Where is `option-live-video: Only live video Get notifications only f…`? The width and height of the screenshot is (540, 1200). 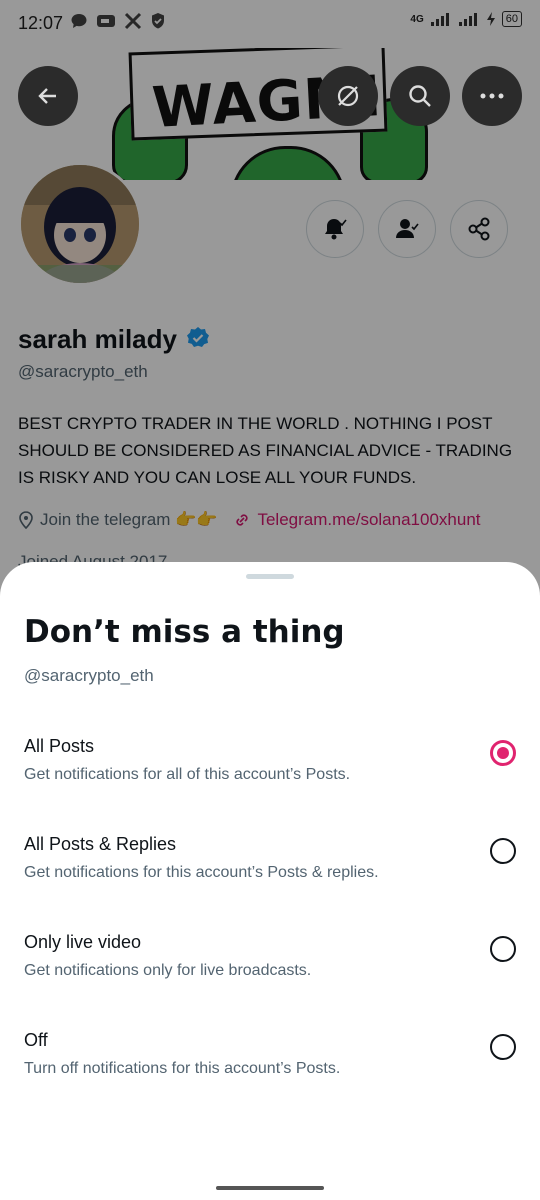
option-live-video: Only live video Get notifications only f… is located at coordinates (274, 967).